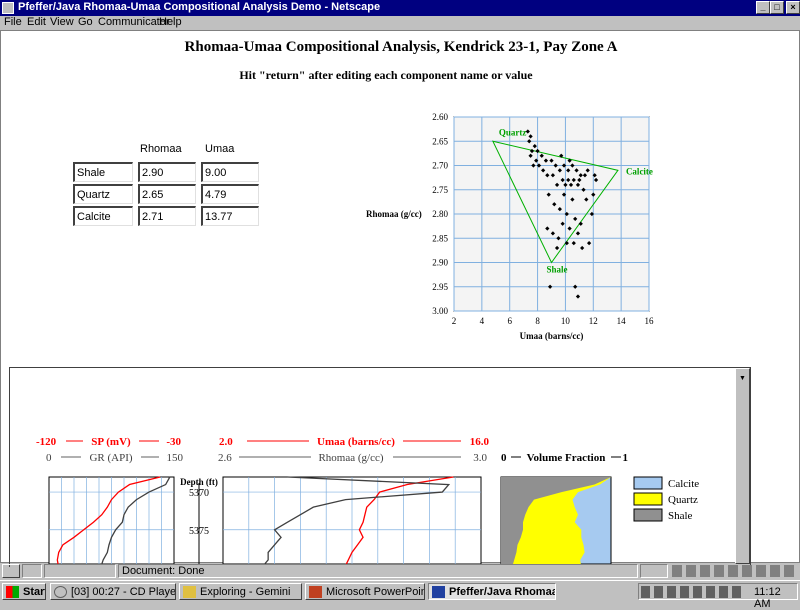 This screenshot has width=800, height=610. I want to click on x-tick-label: 4, so click(482, 321).